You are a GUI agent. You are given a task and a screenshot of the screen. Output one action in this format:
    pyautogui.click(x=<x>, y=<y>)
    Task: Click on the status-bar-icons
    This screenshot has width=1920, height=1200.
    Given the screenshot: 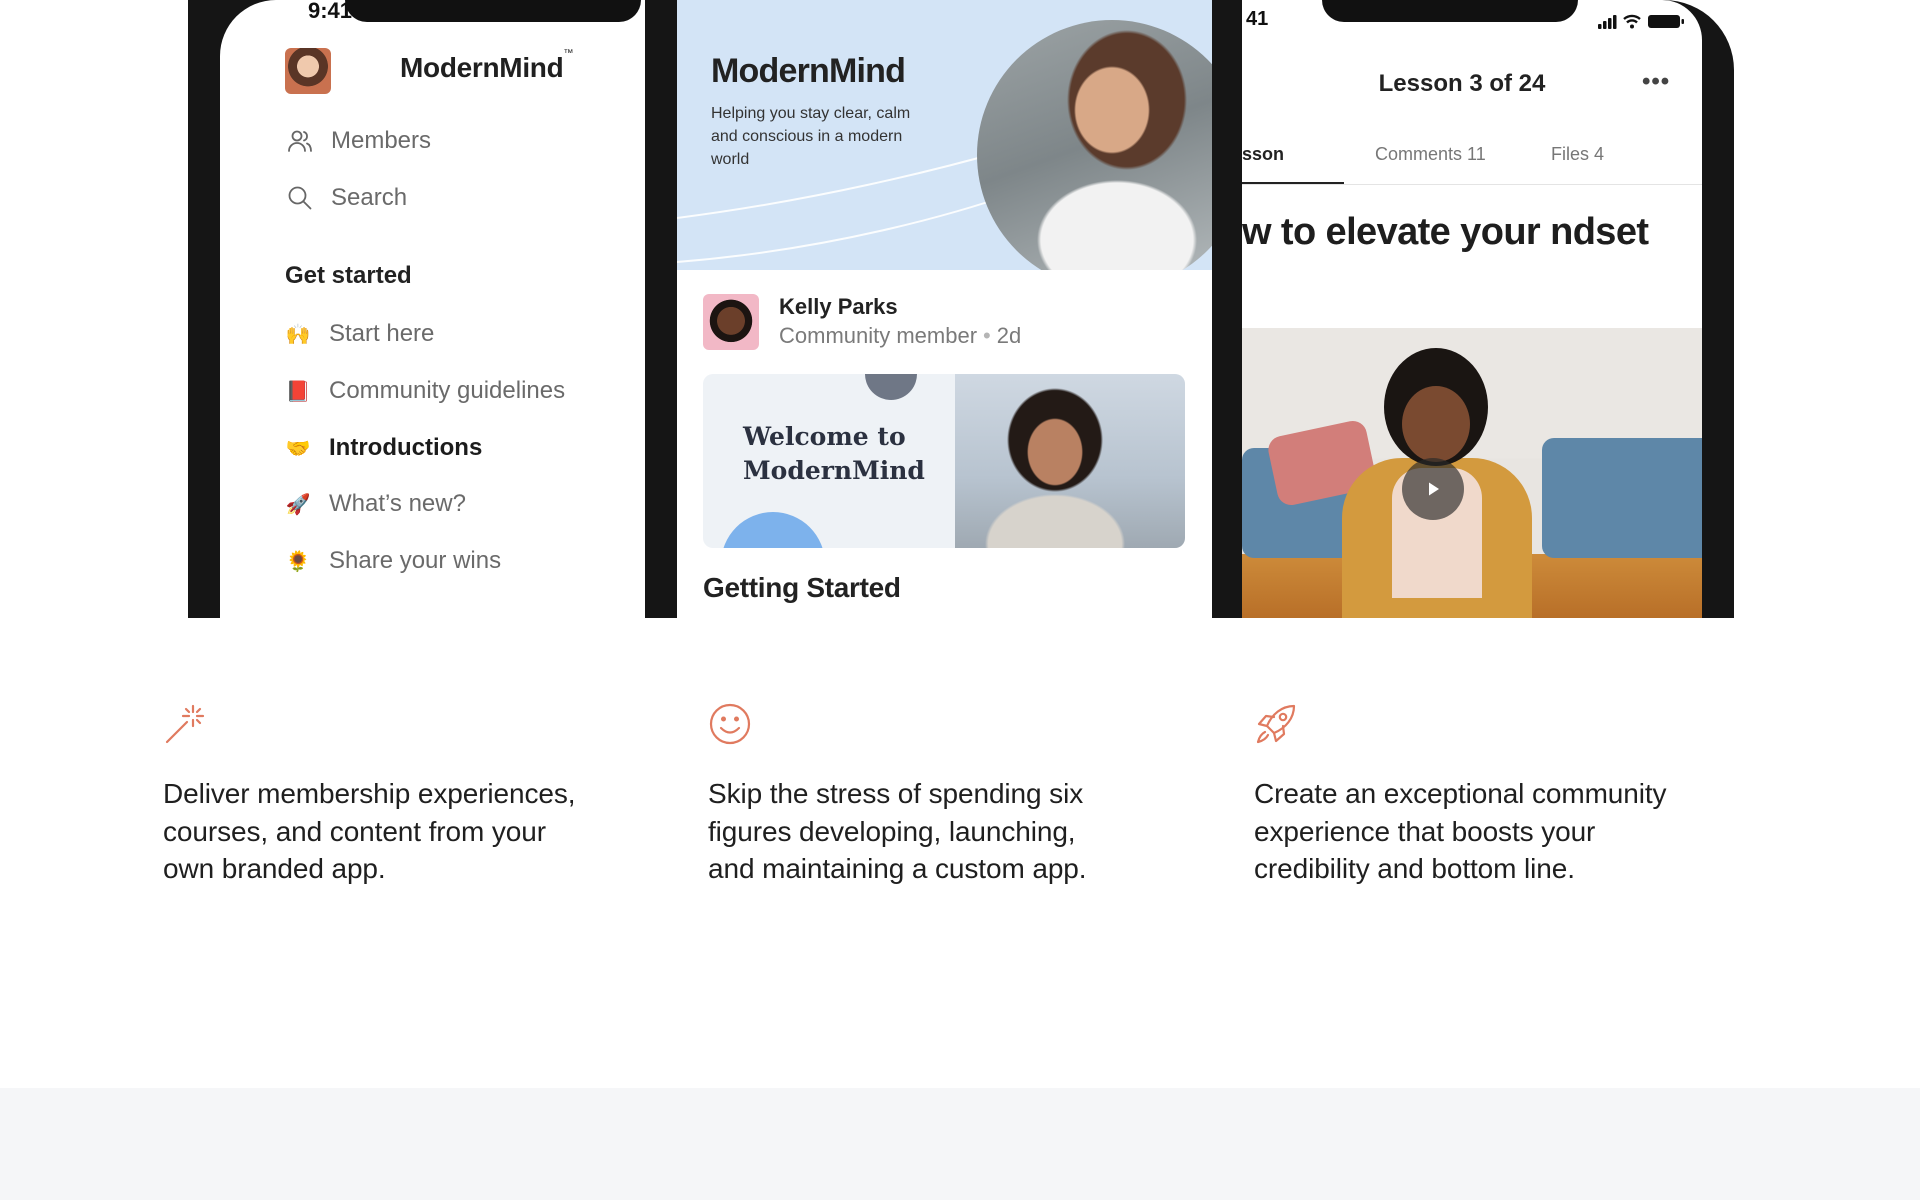 What is the action you would take?
    pyautogui.click(x=1641, y=21)
    